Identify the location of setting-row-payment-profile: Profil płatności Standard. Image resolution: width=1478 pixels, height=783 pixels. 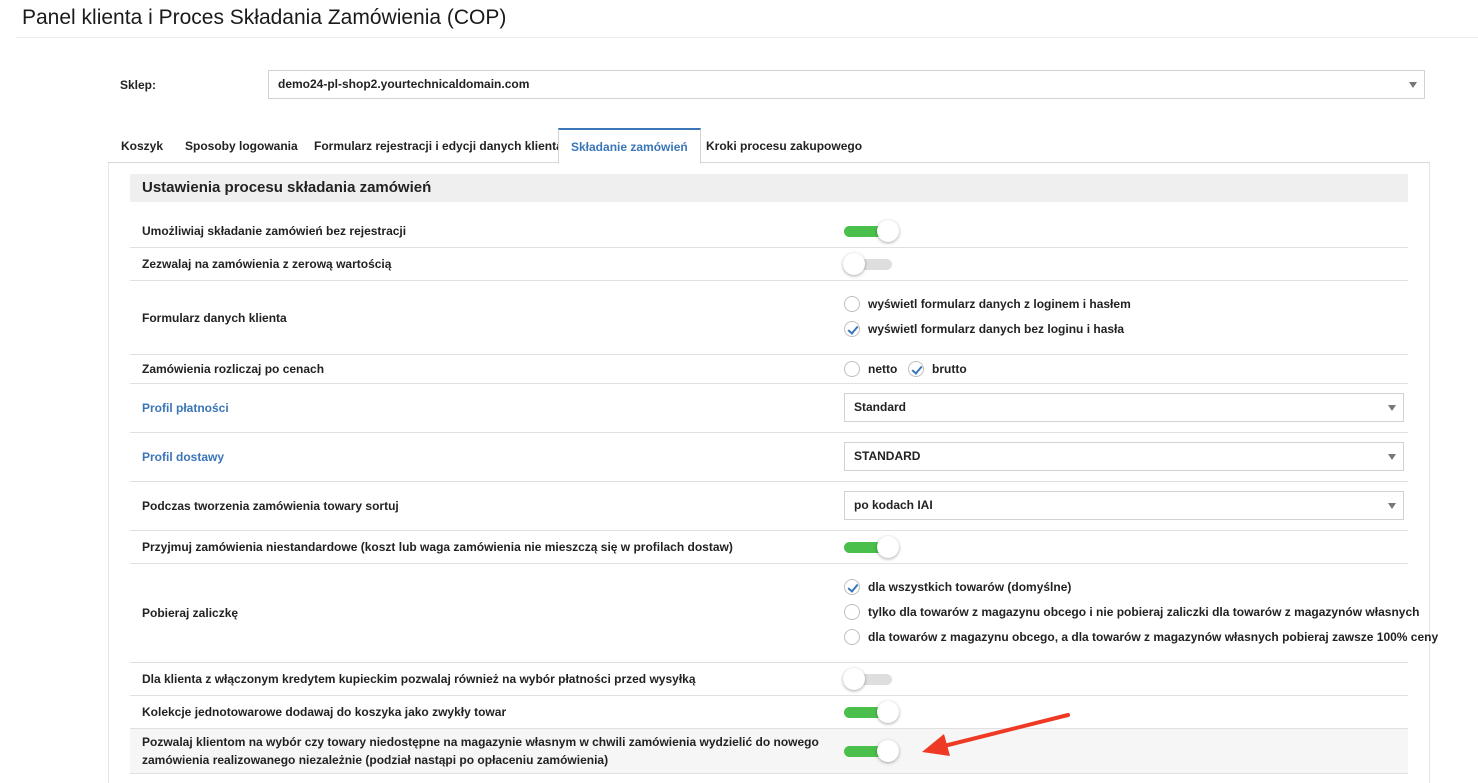
(769, 408).